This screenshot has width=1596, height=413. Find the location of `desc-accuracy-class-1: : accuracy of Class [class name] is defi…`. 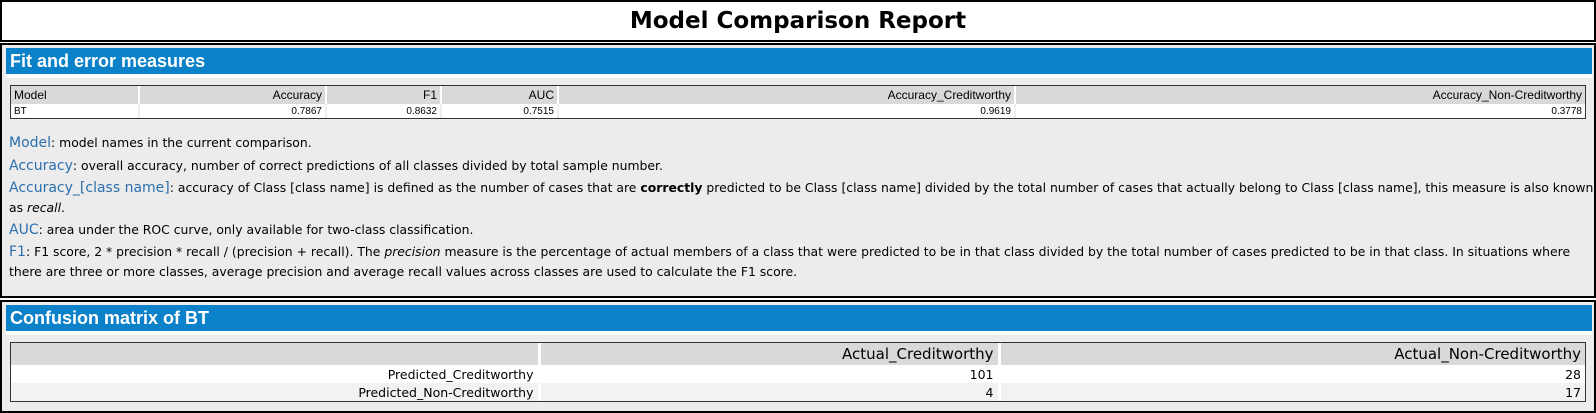

desc-accuracy-class-1: : accuracy of Class [class name] is defi… is located at coordinates (405, 188).